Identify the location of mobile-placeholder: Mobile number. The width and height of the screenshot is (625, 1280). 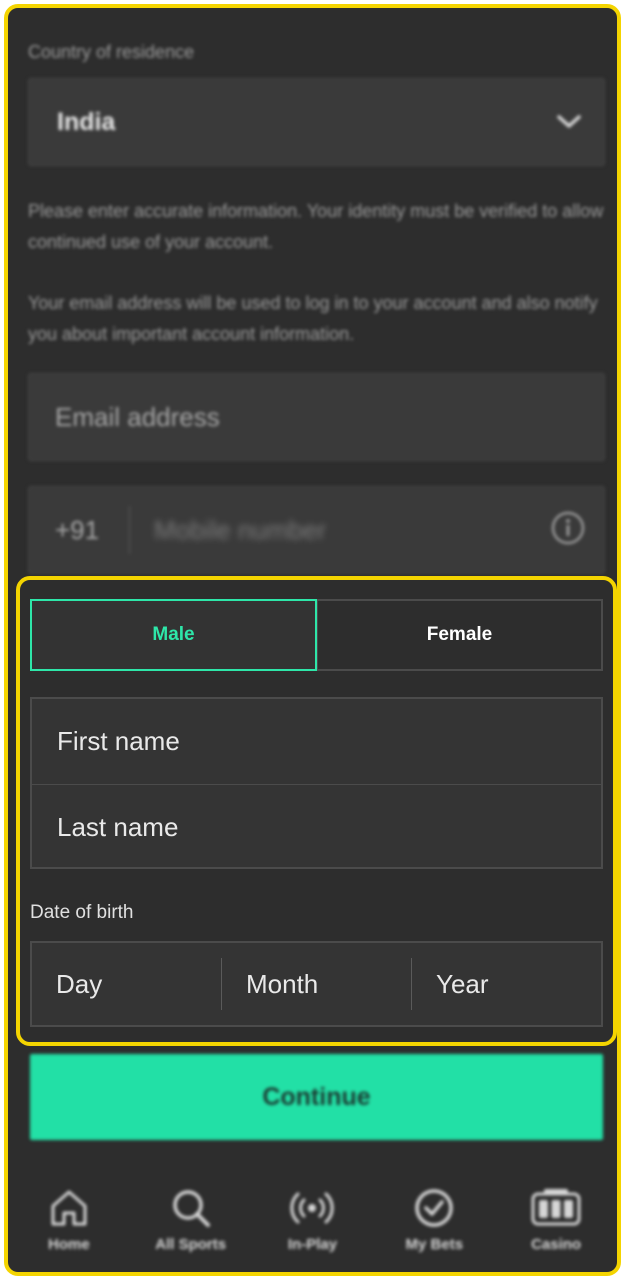
(240, 529).